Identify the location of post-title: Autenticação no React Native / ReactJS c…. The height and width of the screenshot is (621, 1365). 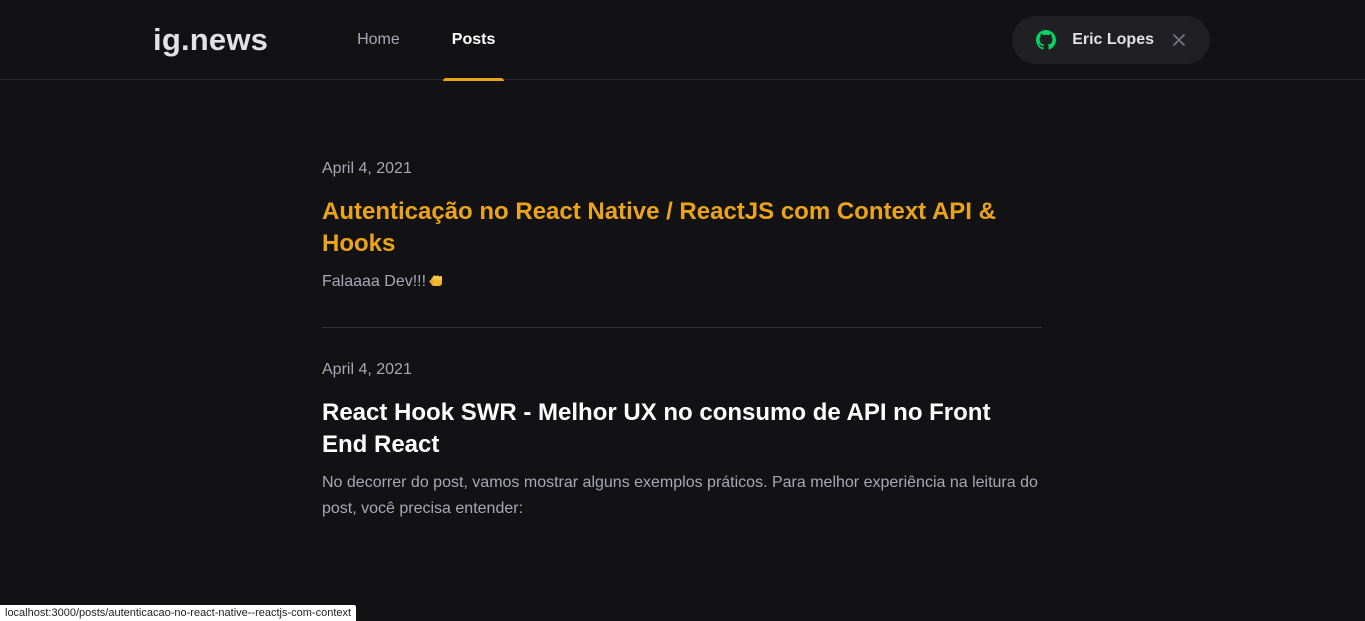
(682, 228).